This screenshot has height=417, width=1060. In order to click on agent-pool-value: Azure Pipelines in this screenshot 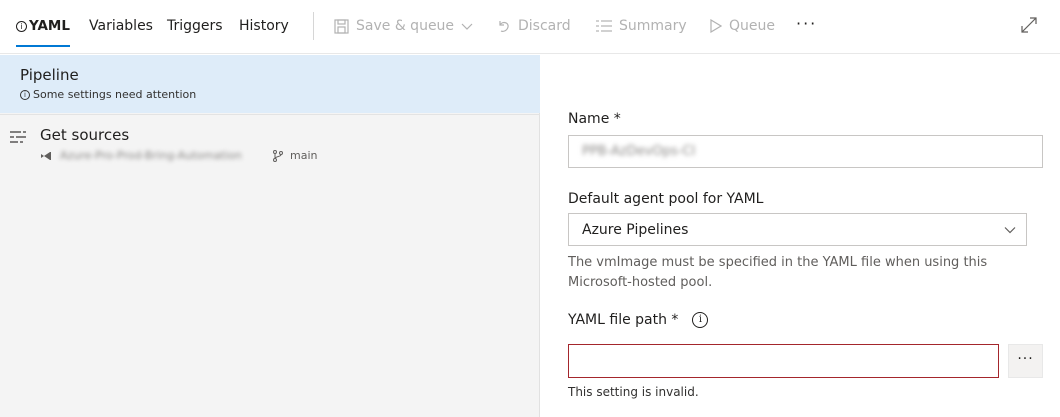, I will do `click(635, 230)`.